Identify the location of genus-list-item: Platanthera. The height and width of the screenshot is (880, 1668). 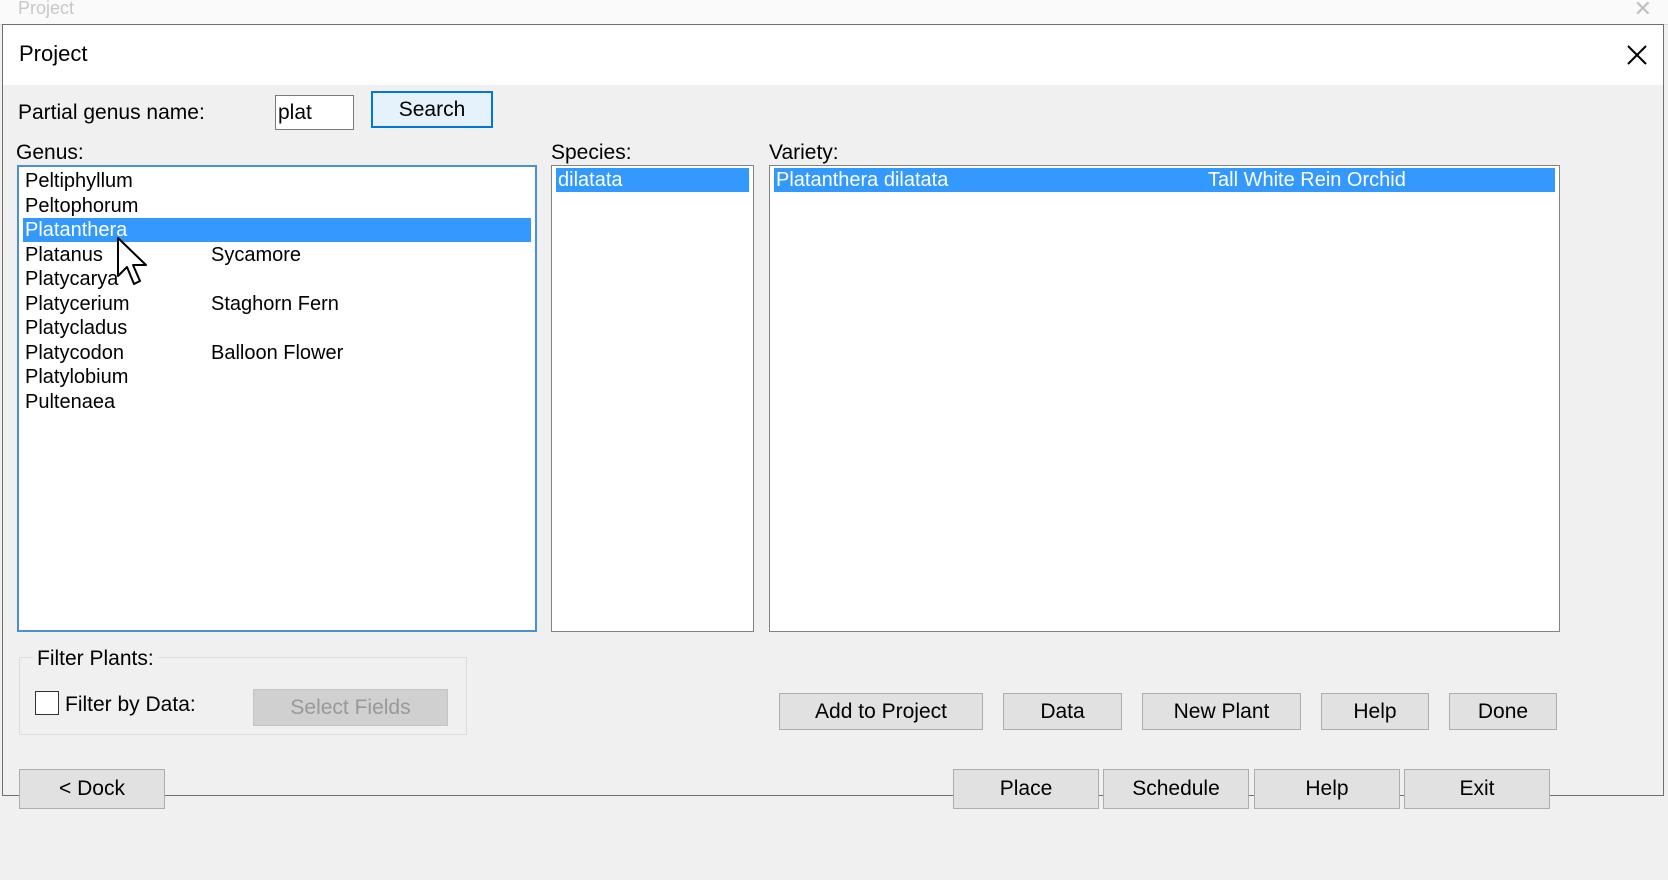
(277, 230).